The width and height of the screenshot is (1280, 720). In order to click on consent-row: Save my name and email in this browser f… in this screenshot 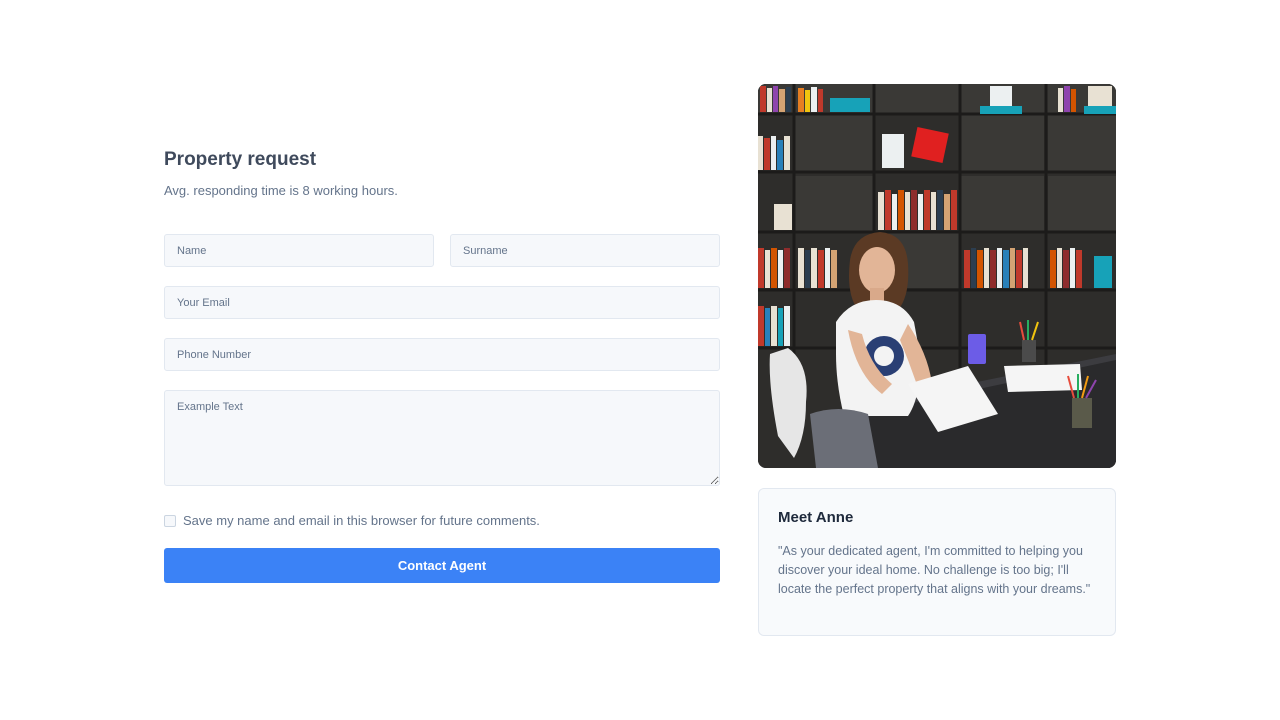, I will do `click(442, 520)`.